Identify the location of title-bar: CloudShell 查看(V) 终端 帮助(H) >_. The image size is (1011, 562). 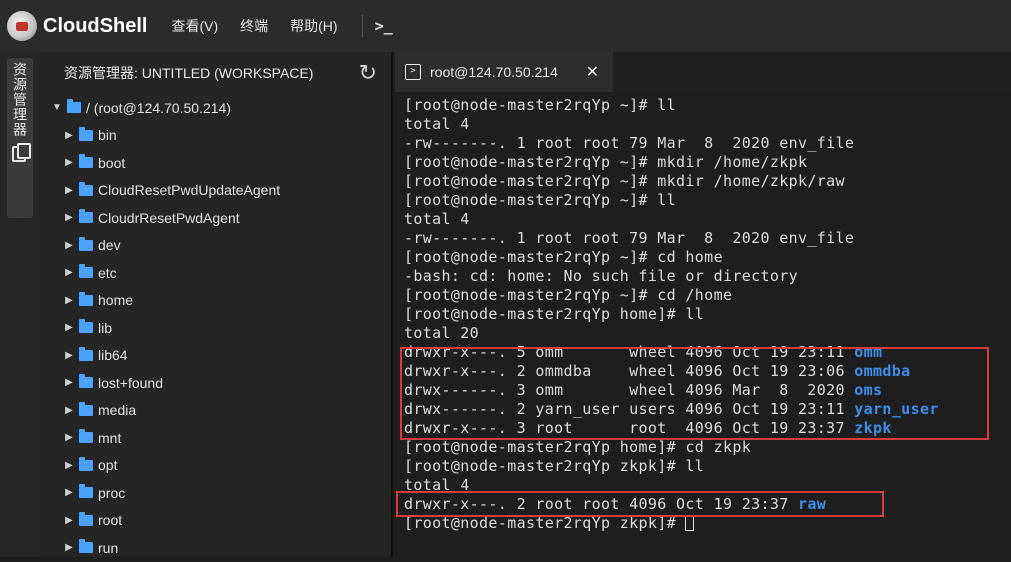
(505, 26).